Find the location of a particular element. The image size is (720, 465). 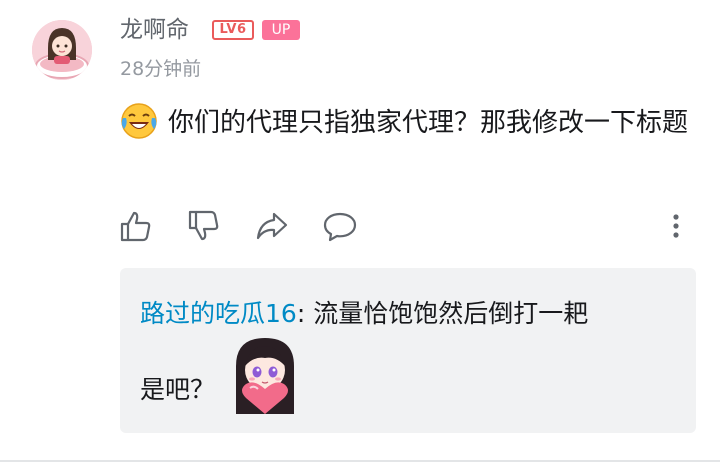

reply-line-1: 路过的吃瓜16: 流量恰饱饱然后倒打一耙 is located at coordinates (410, 314).